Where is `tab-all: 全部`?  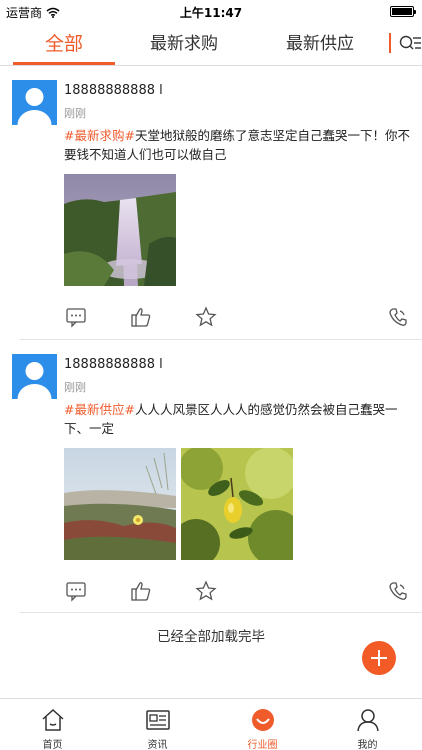
tab-all: 全部 is located at coordinates (64, 44).